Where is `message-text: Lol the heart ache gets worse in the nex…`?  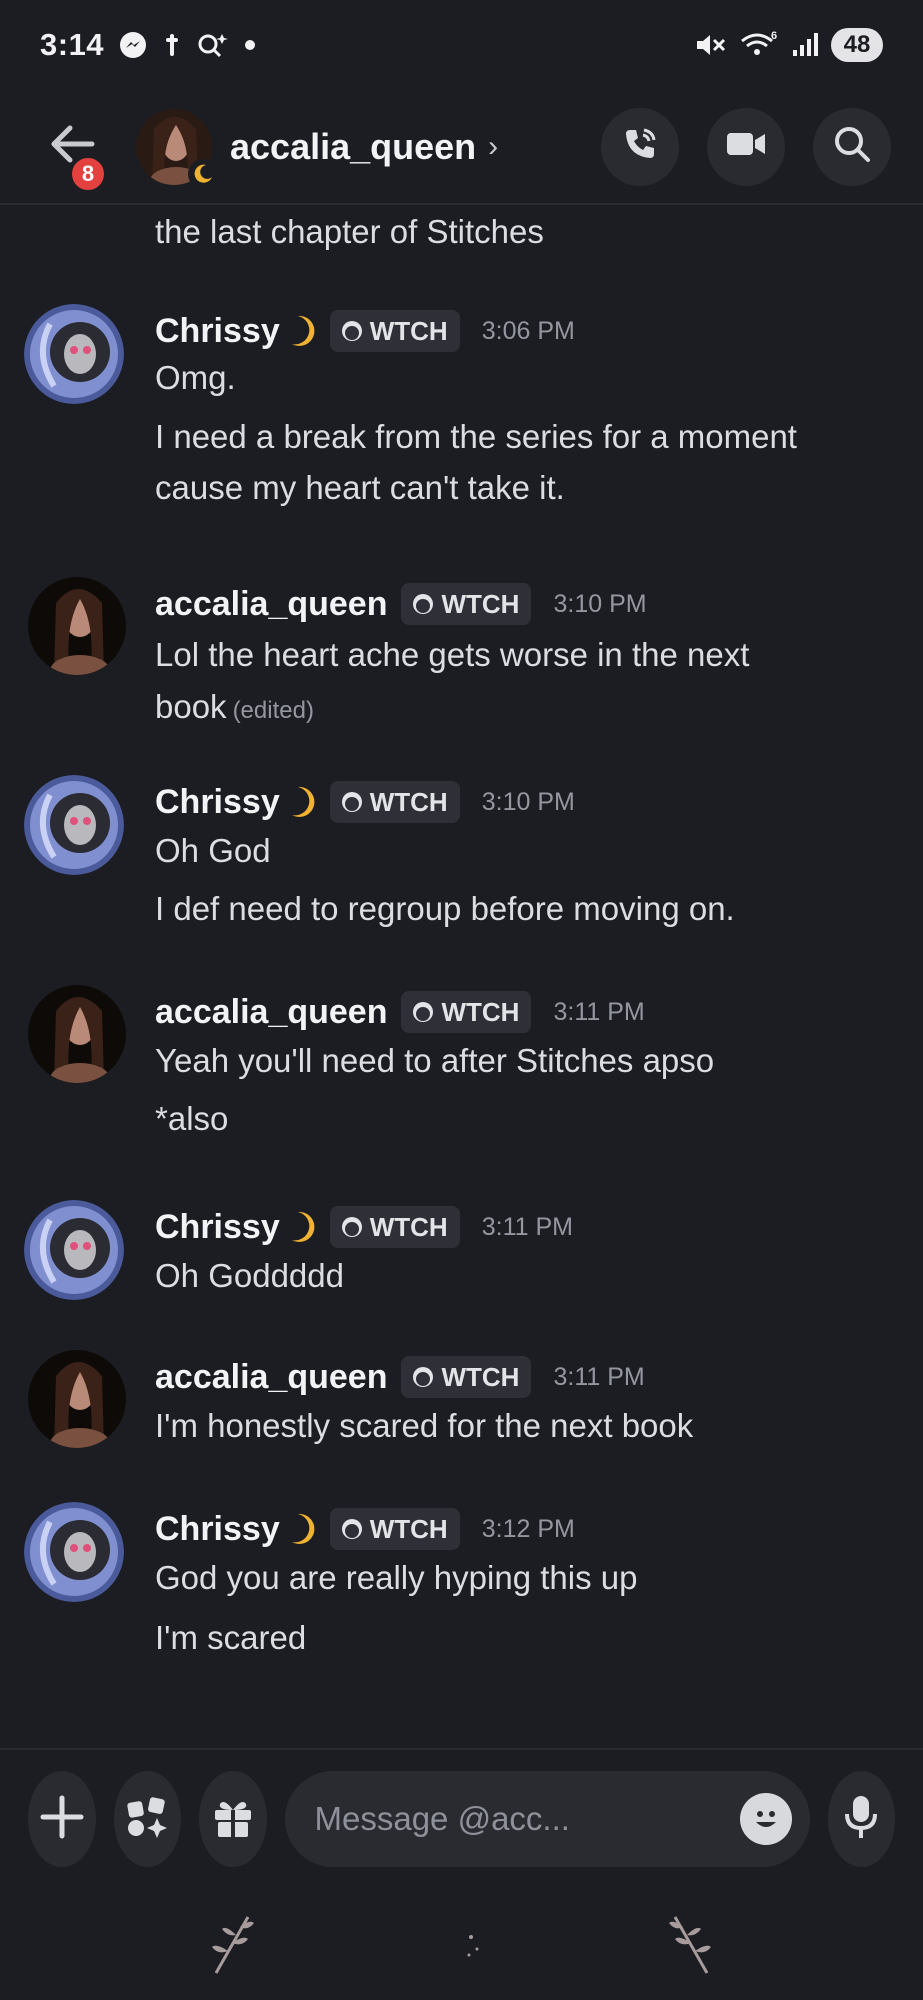
message-text: Lol the heart ache gets worse in the nex… is located at coordinates (452, 654).